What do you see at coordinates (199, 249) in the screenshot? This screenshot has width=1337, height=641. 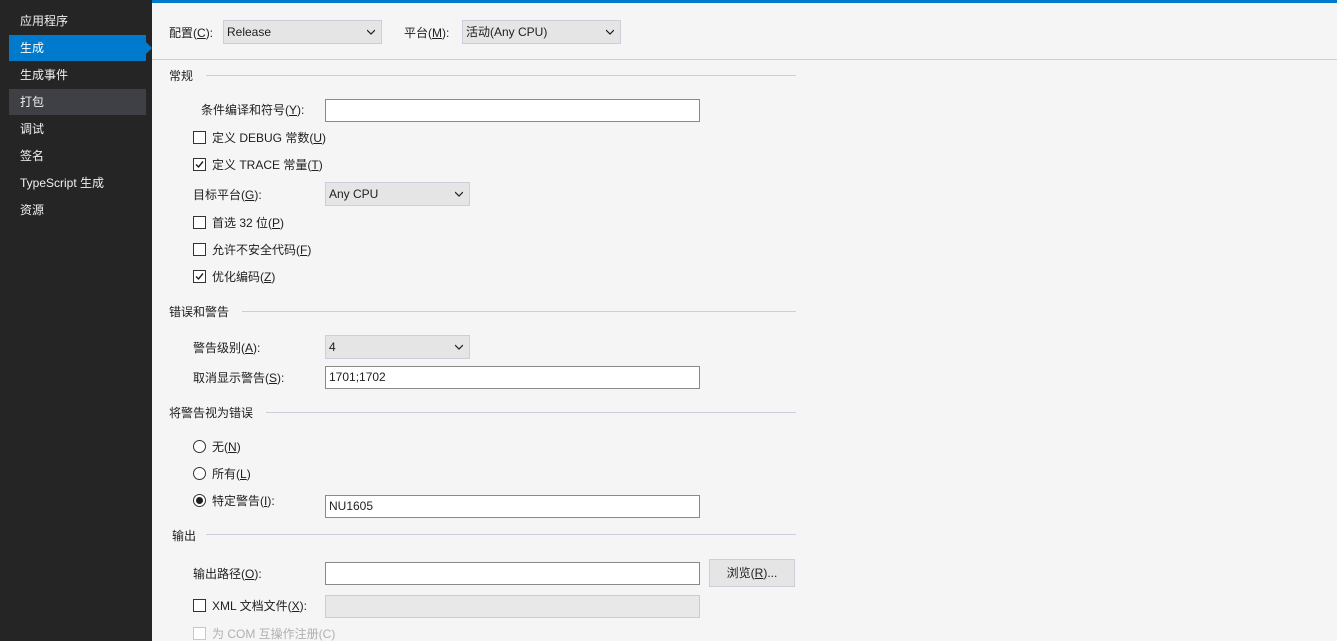 I see `unsafe-code-checkbox` at bounding box center [199, 249].